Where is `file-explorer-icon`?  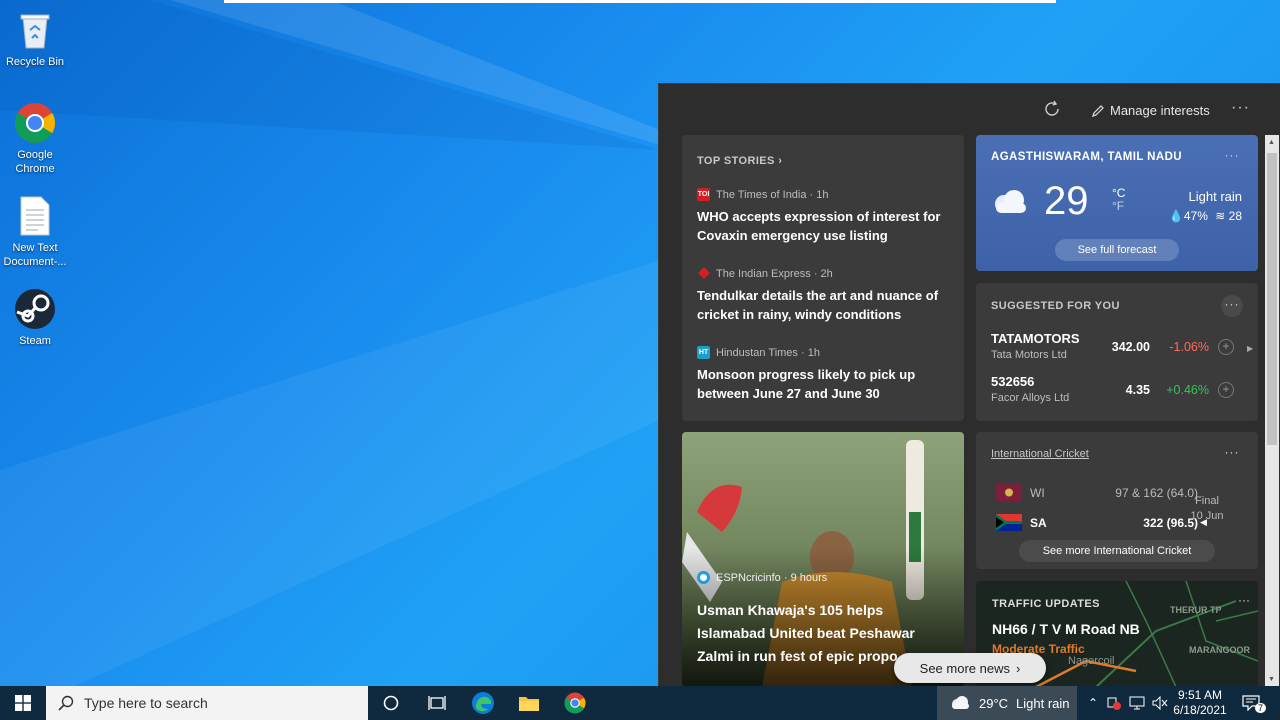 file-explorer-icon is located at coordinates (529, 704).